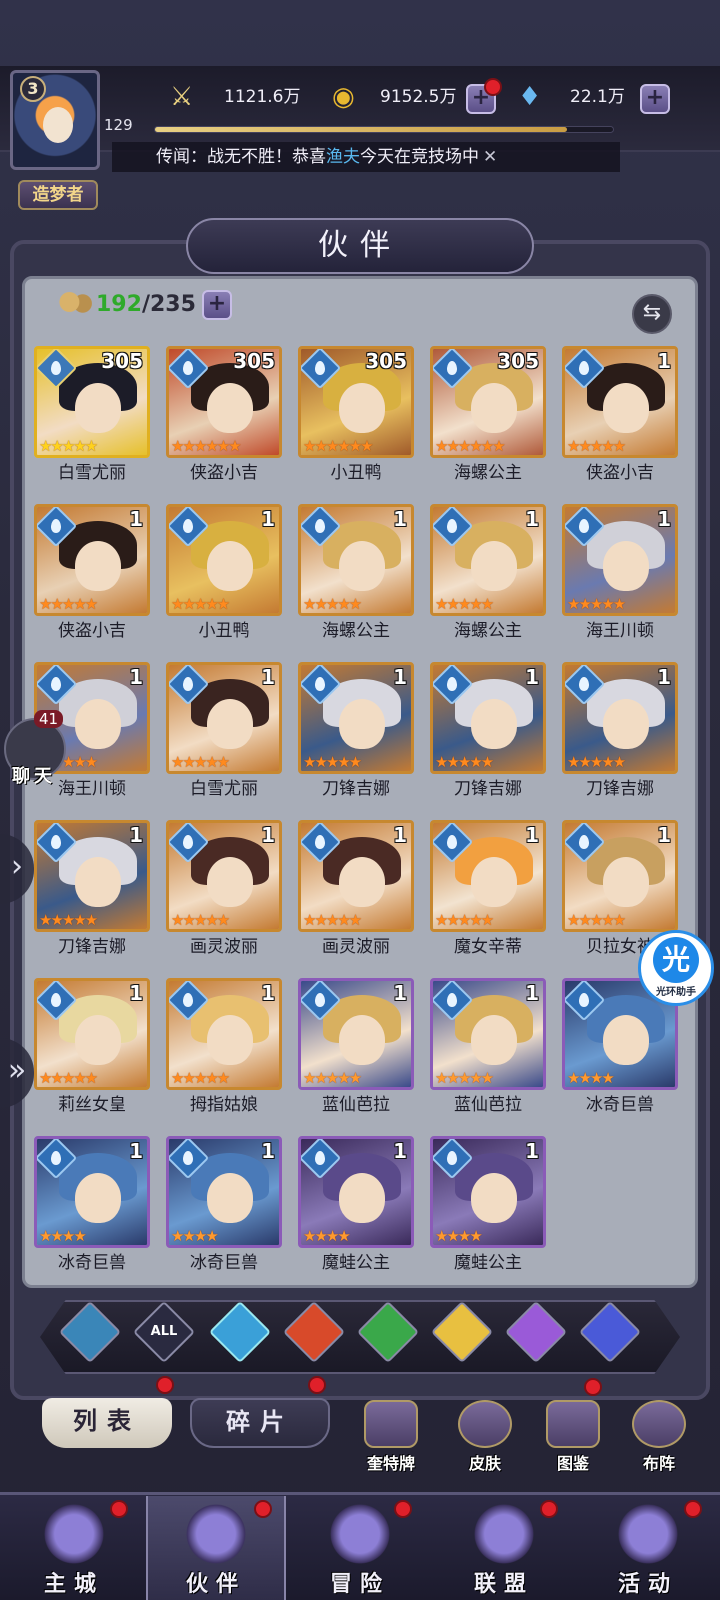  I want to click on card-button: 奎特牌, so click(391, 1437).